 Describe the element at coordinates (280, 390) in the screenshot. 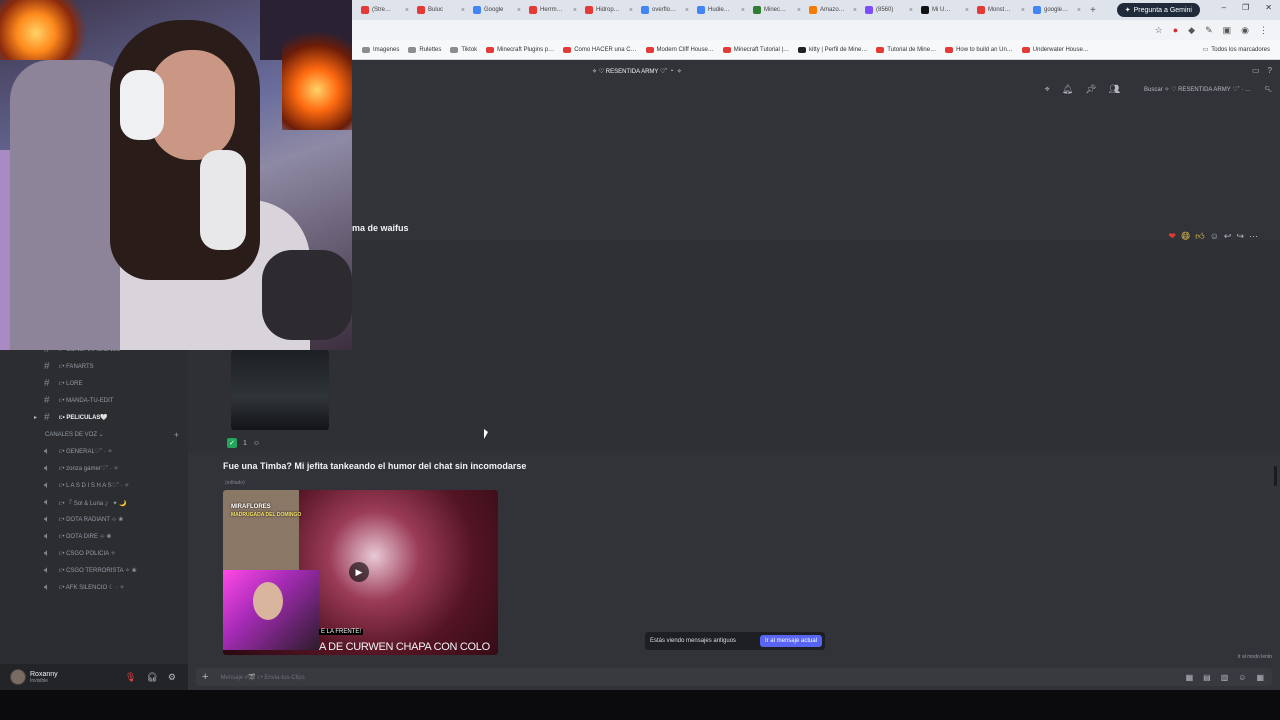

I see `clip-thumbnail` at that location.